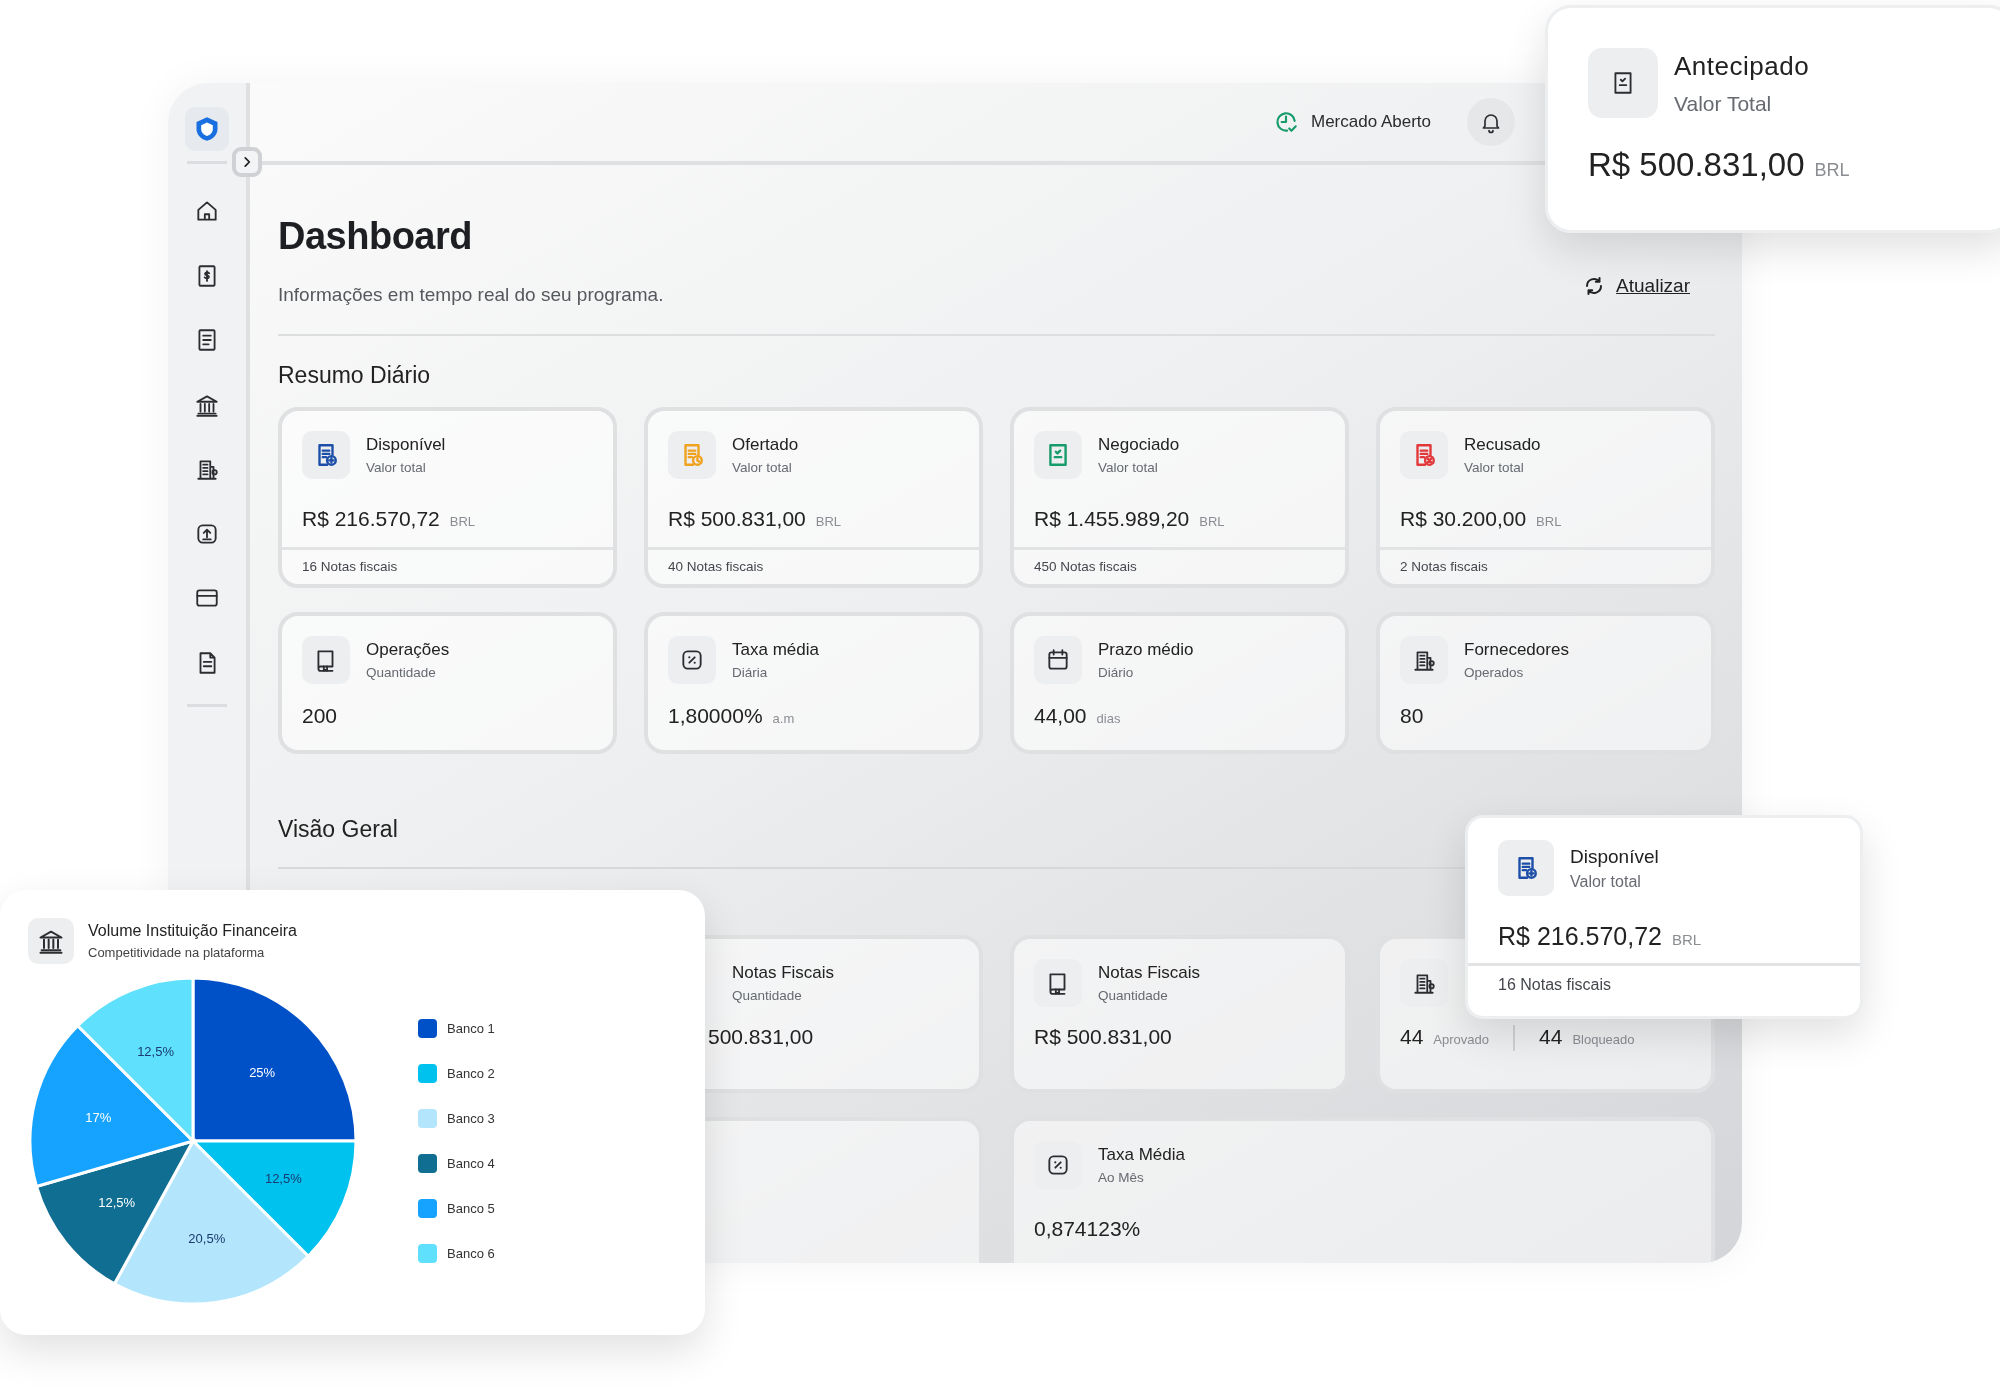 This screenshot has width=2000, height=1393. What do you see at coordinates (408, 650) in the screenshot?
I see `card-title: Operações` at bounding box center [408, 650].